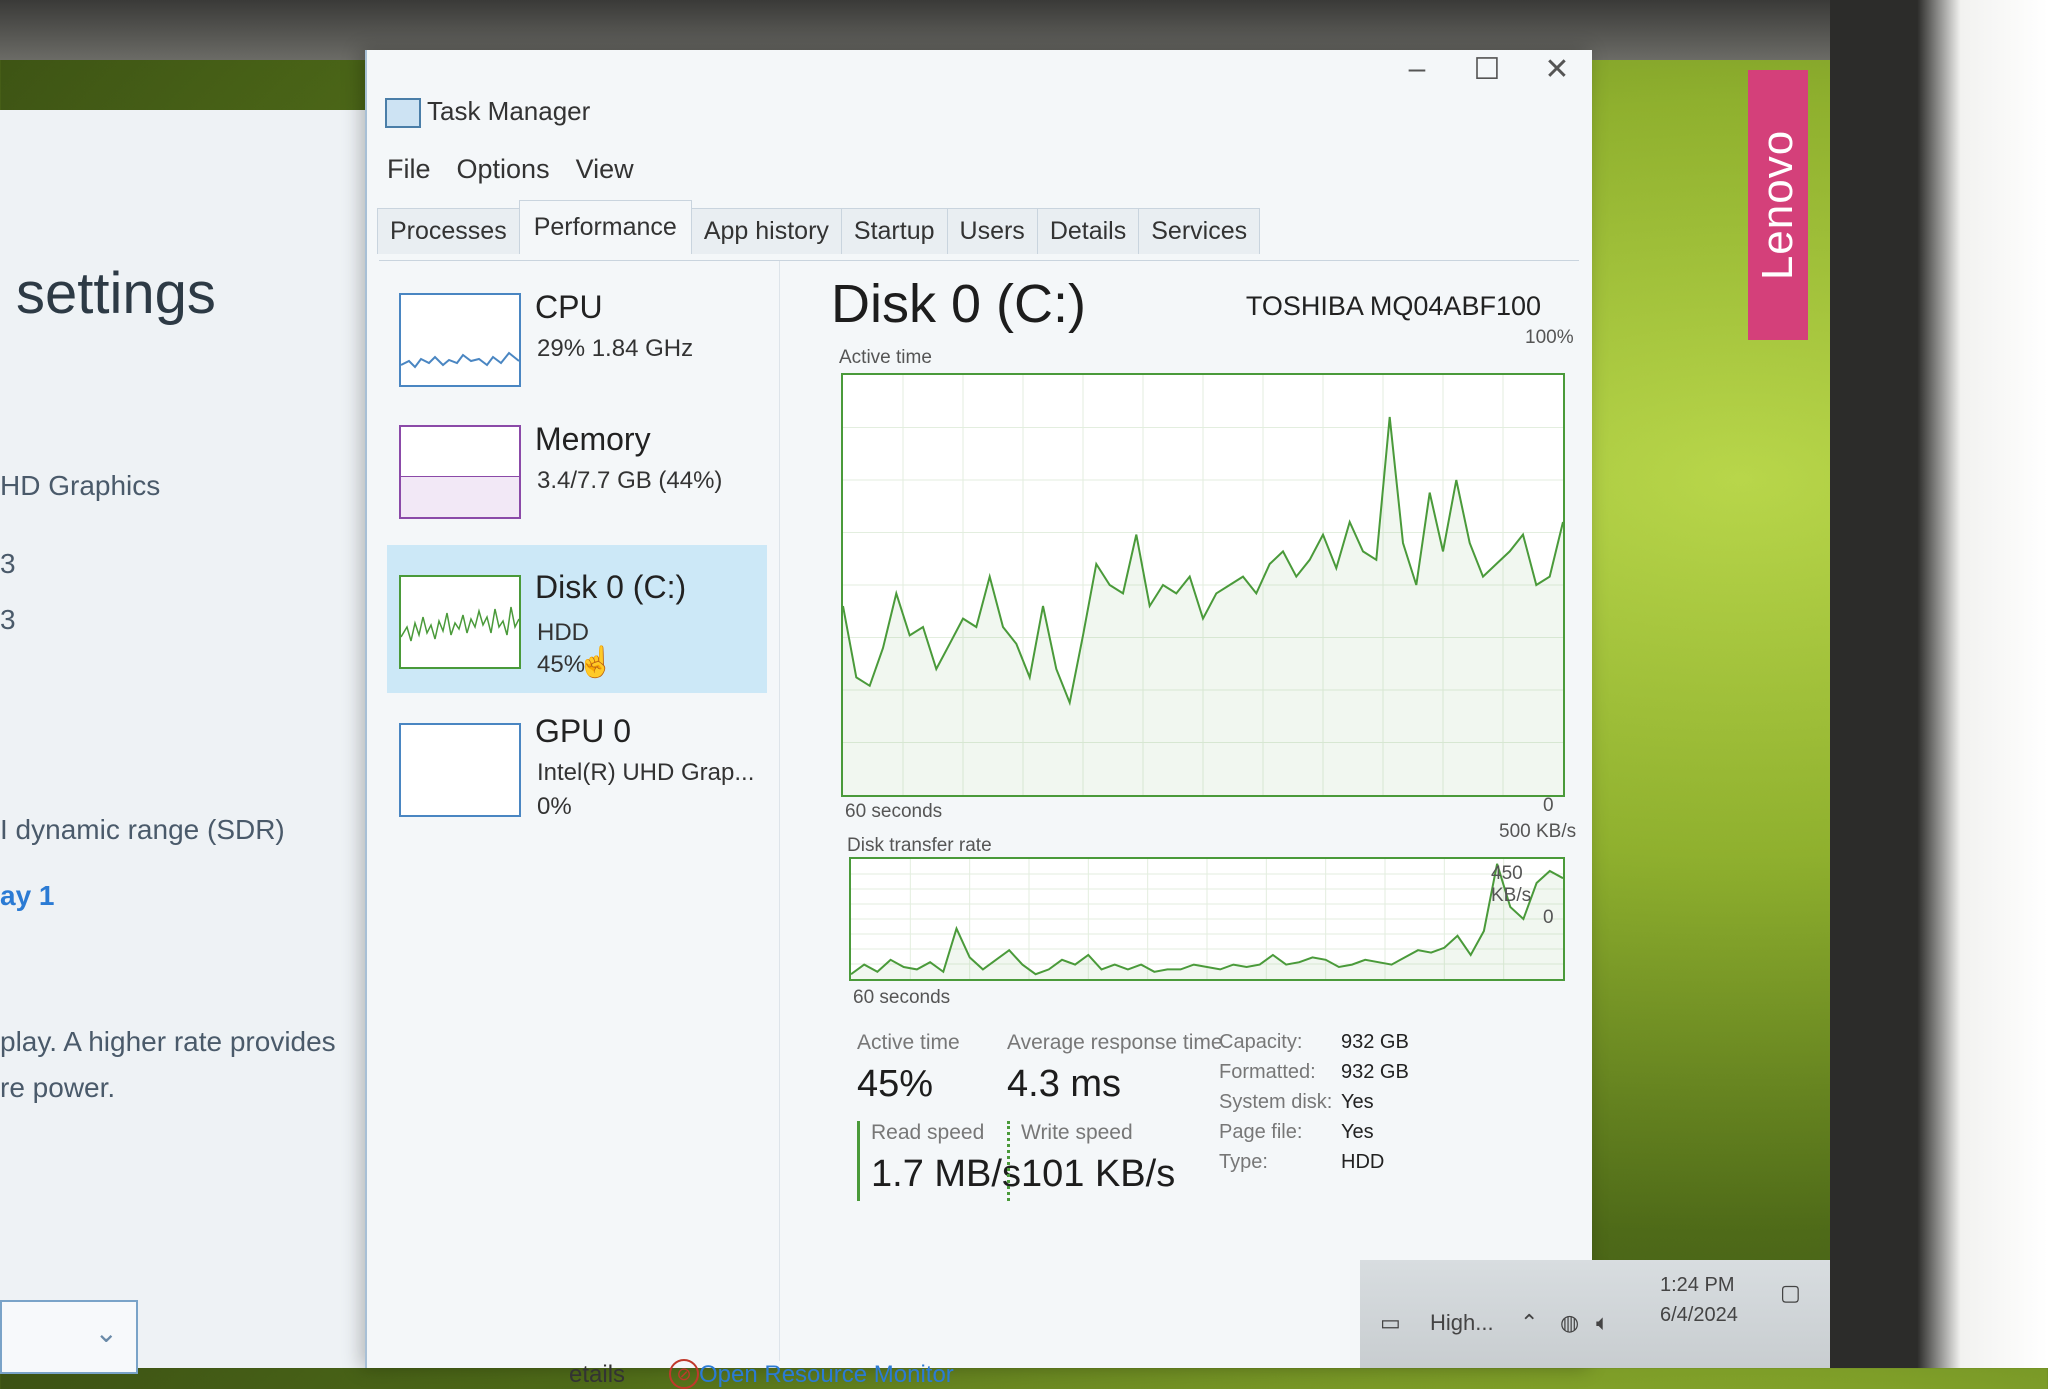 The width and height of the screenshot is (2048, 1389). Describe the element at coordinates (1098, 1174) in the screenshot. I see `write-speed-value: 101 KB/s` at that location.